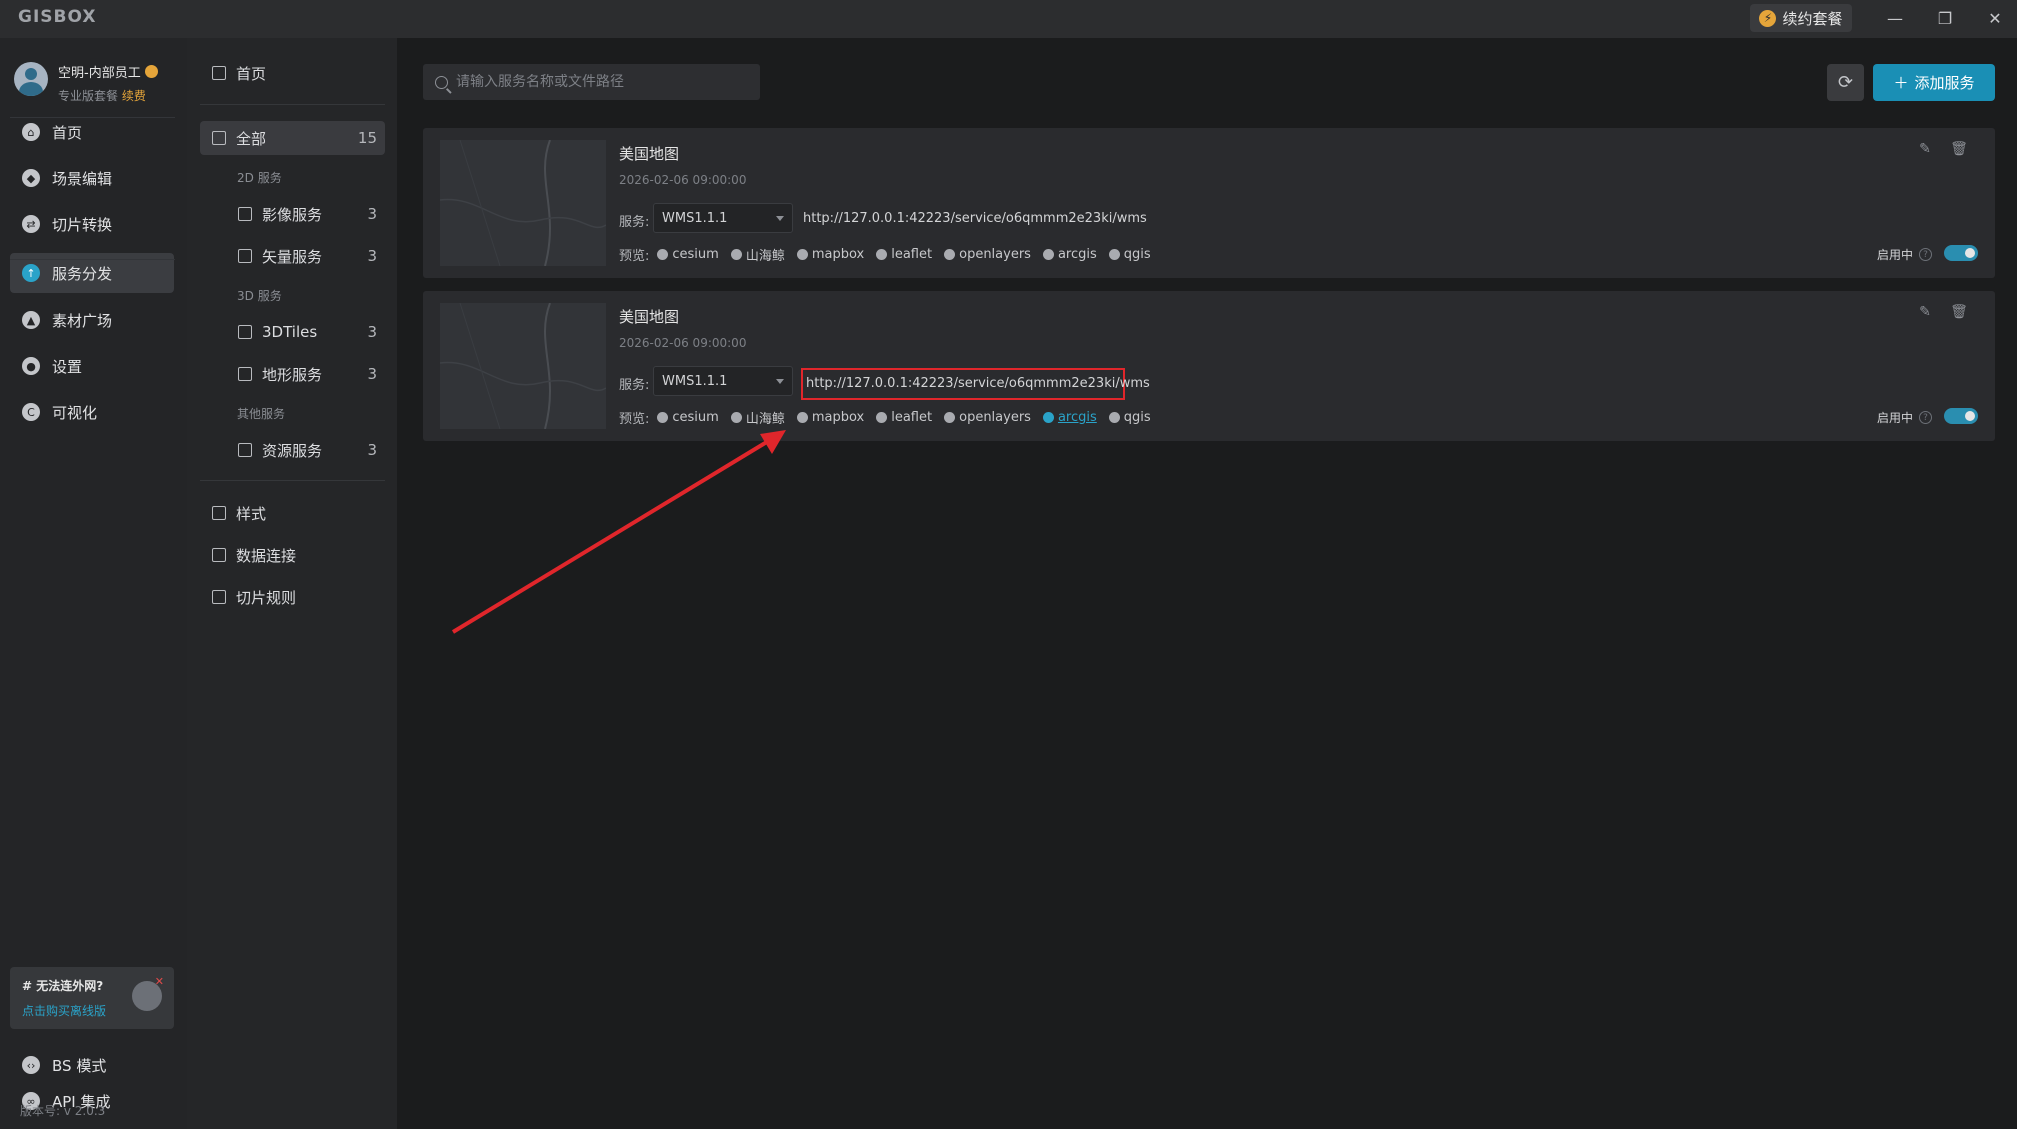  I want to click on nav-label: 服务分发, so click(82, 273).